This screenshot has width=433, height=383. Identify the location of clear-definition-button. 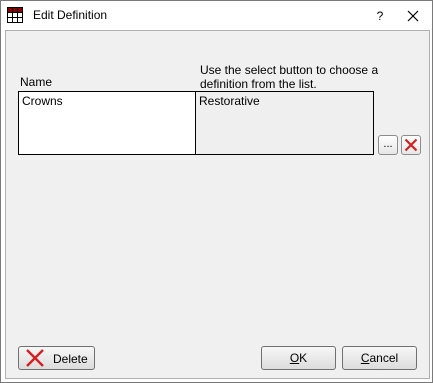
(411, 145).